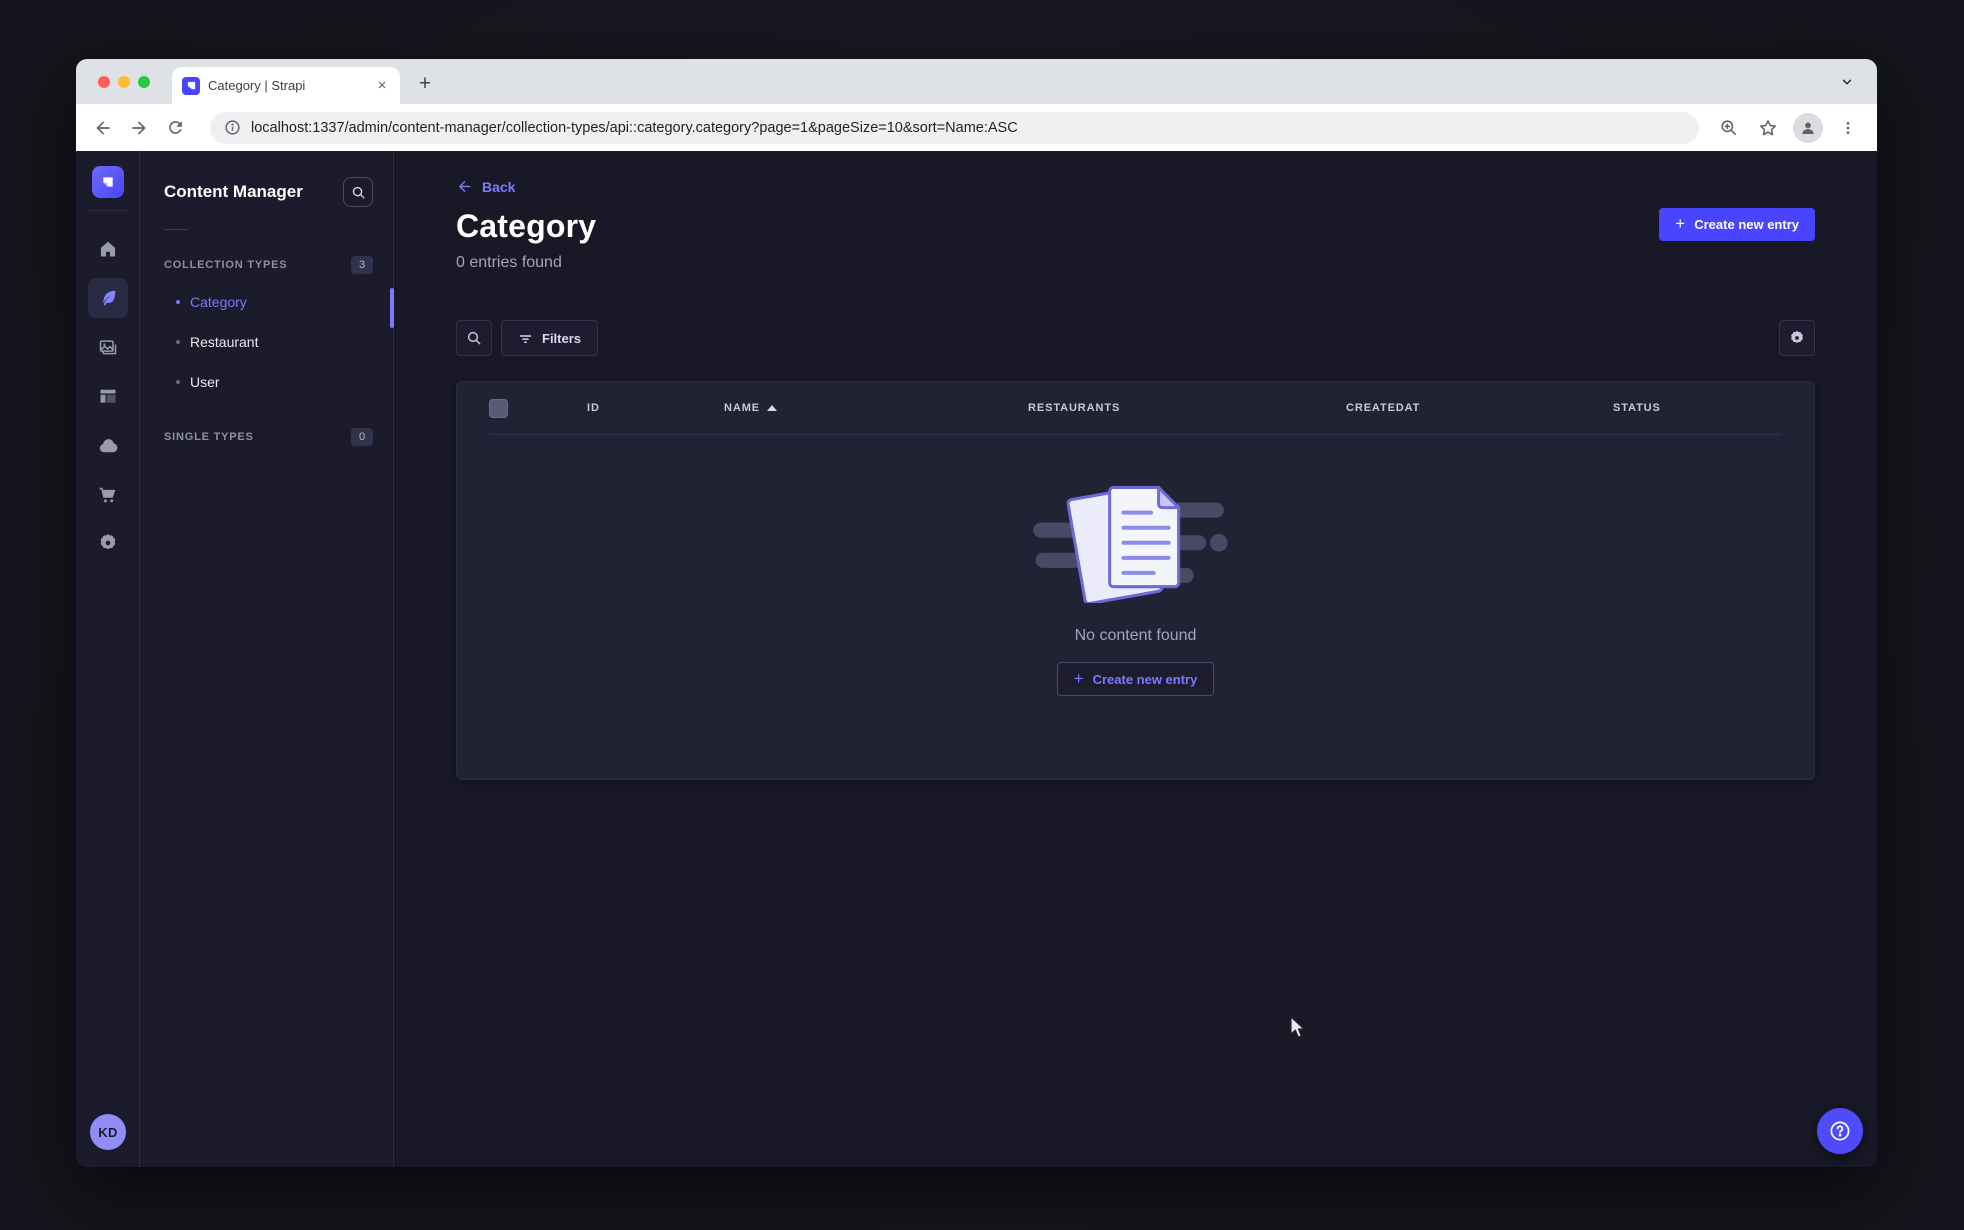  Describe the element at coordinates (224, 342) in the screenshot. I see `subnav-item-label: Restaurant` at that location.